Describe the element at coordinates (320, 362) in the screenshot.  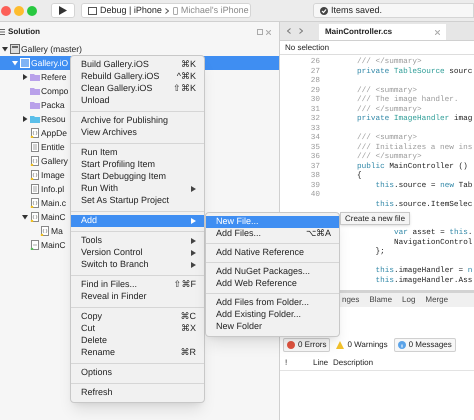
I see `column-header: Line` at that location.